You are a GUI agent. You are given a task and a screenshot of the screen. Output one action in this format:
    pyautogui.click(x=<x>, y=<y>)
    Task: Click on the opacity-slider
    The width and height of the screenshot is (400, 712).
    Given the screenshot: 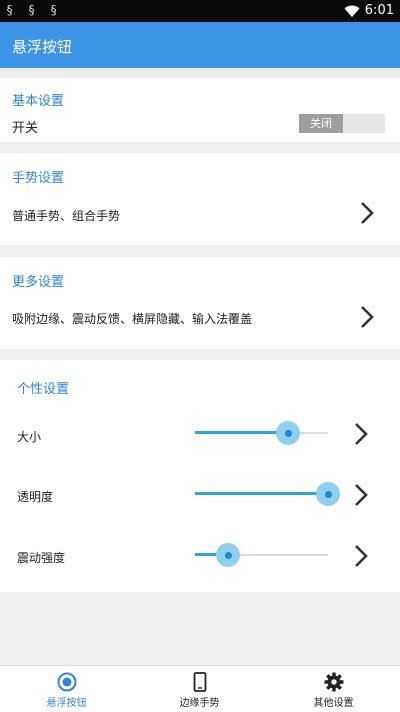 What is the action you would take?
    pyautogui.click(x=267, y=494)
    